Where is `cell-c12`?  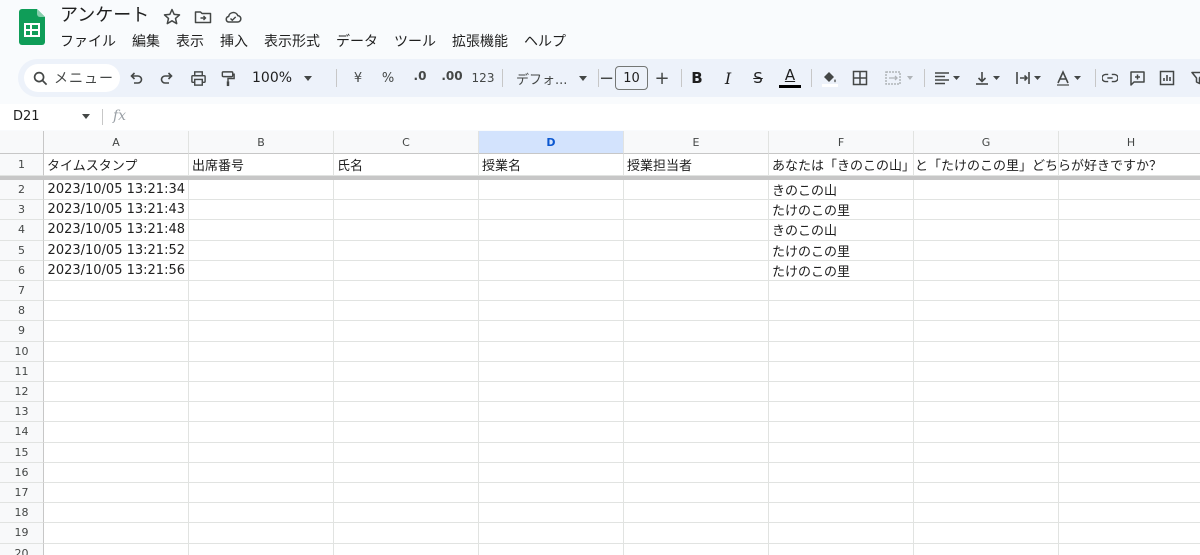
cell-c12 is located at coordinates (406, 392).